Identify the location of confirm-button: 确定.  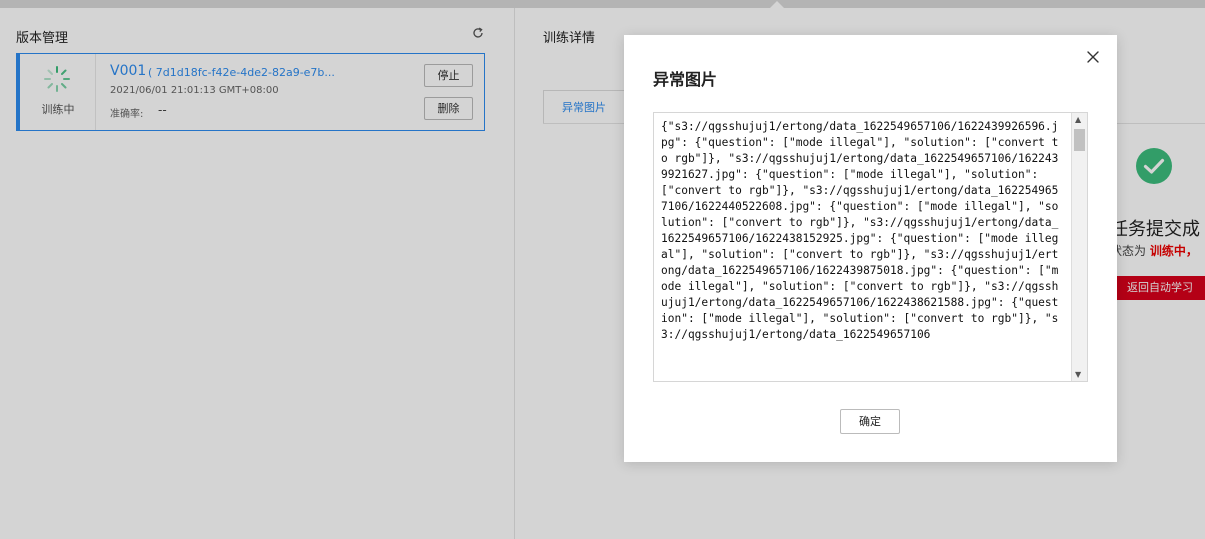
(870, 421).